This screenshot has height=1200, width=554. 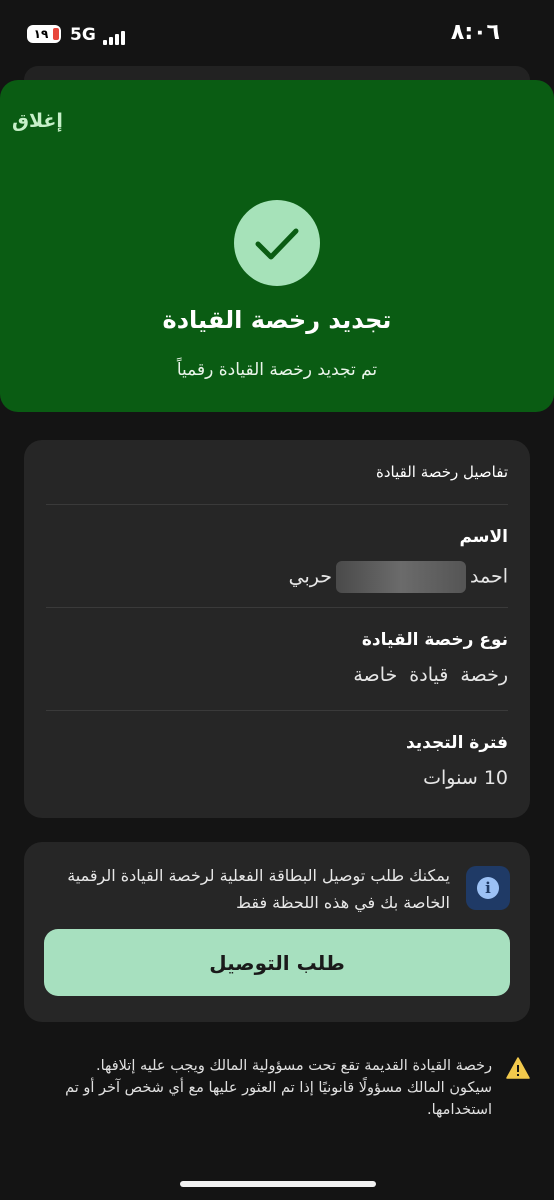 I want to click on detail-value: رخصة قيادة خاصة, so click(x=430, y=675).